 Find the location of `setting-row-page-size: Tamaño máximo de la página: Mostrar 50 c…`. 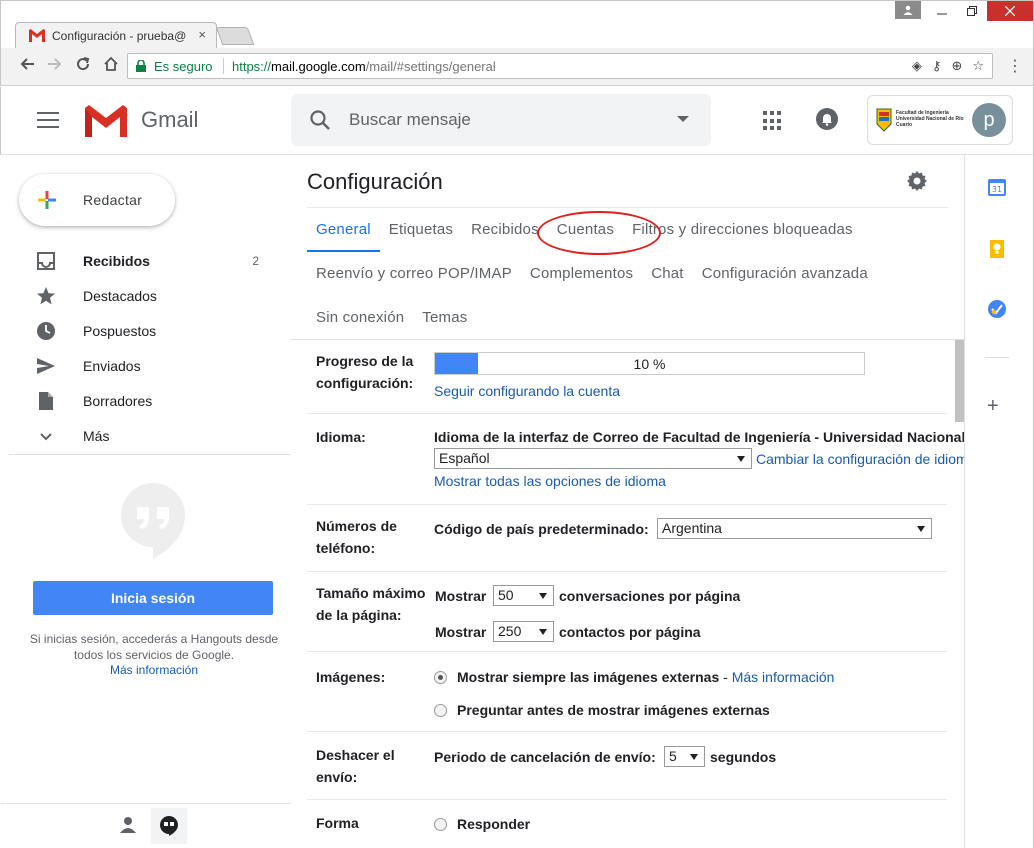

setting-row-page-size: Tamaño máximo de la página: Mostrar 50 c… is located at coordinates (627, 612).